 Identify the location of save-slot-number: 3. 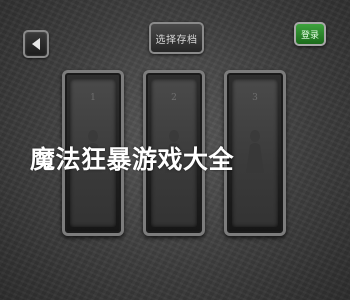
(255, 98).